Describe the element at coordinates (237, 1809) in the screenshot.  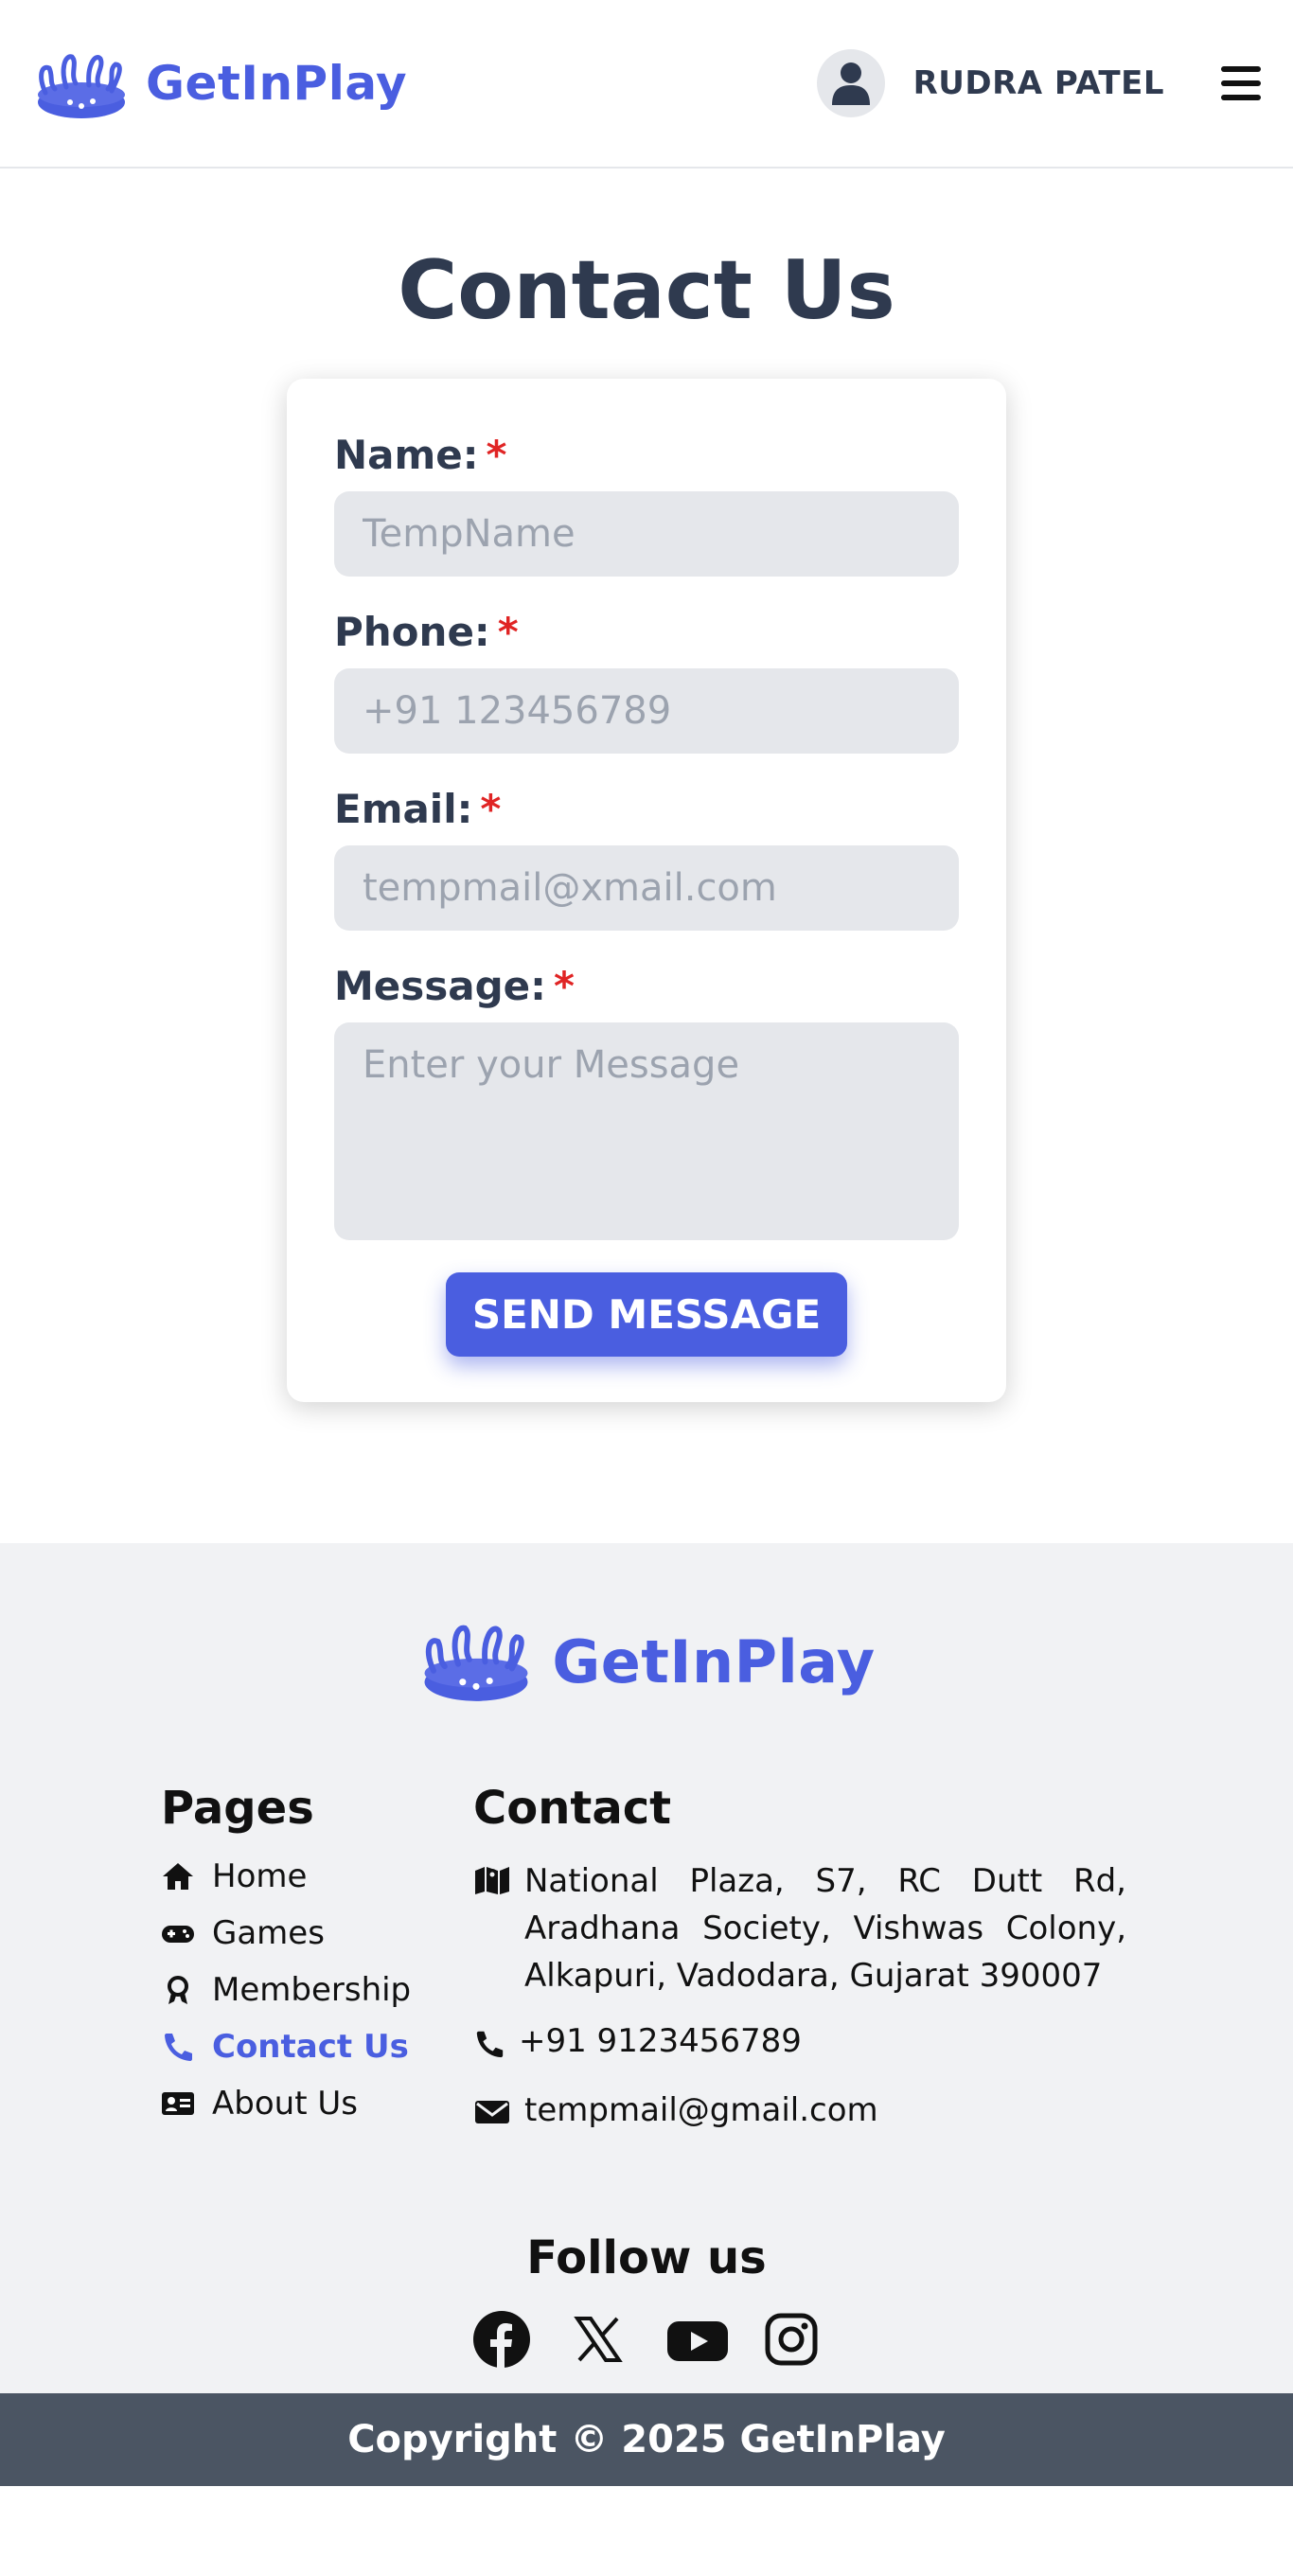
I see `pages-title: Pages` at that location.